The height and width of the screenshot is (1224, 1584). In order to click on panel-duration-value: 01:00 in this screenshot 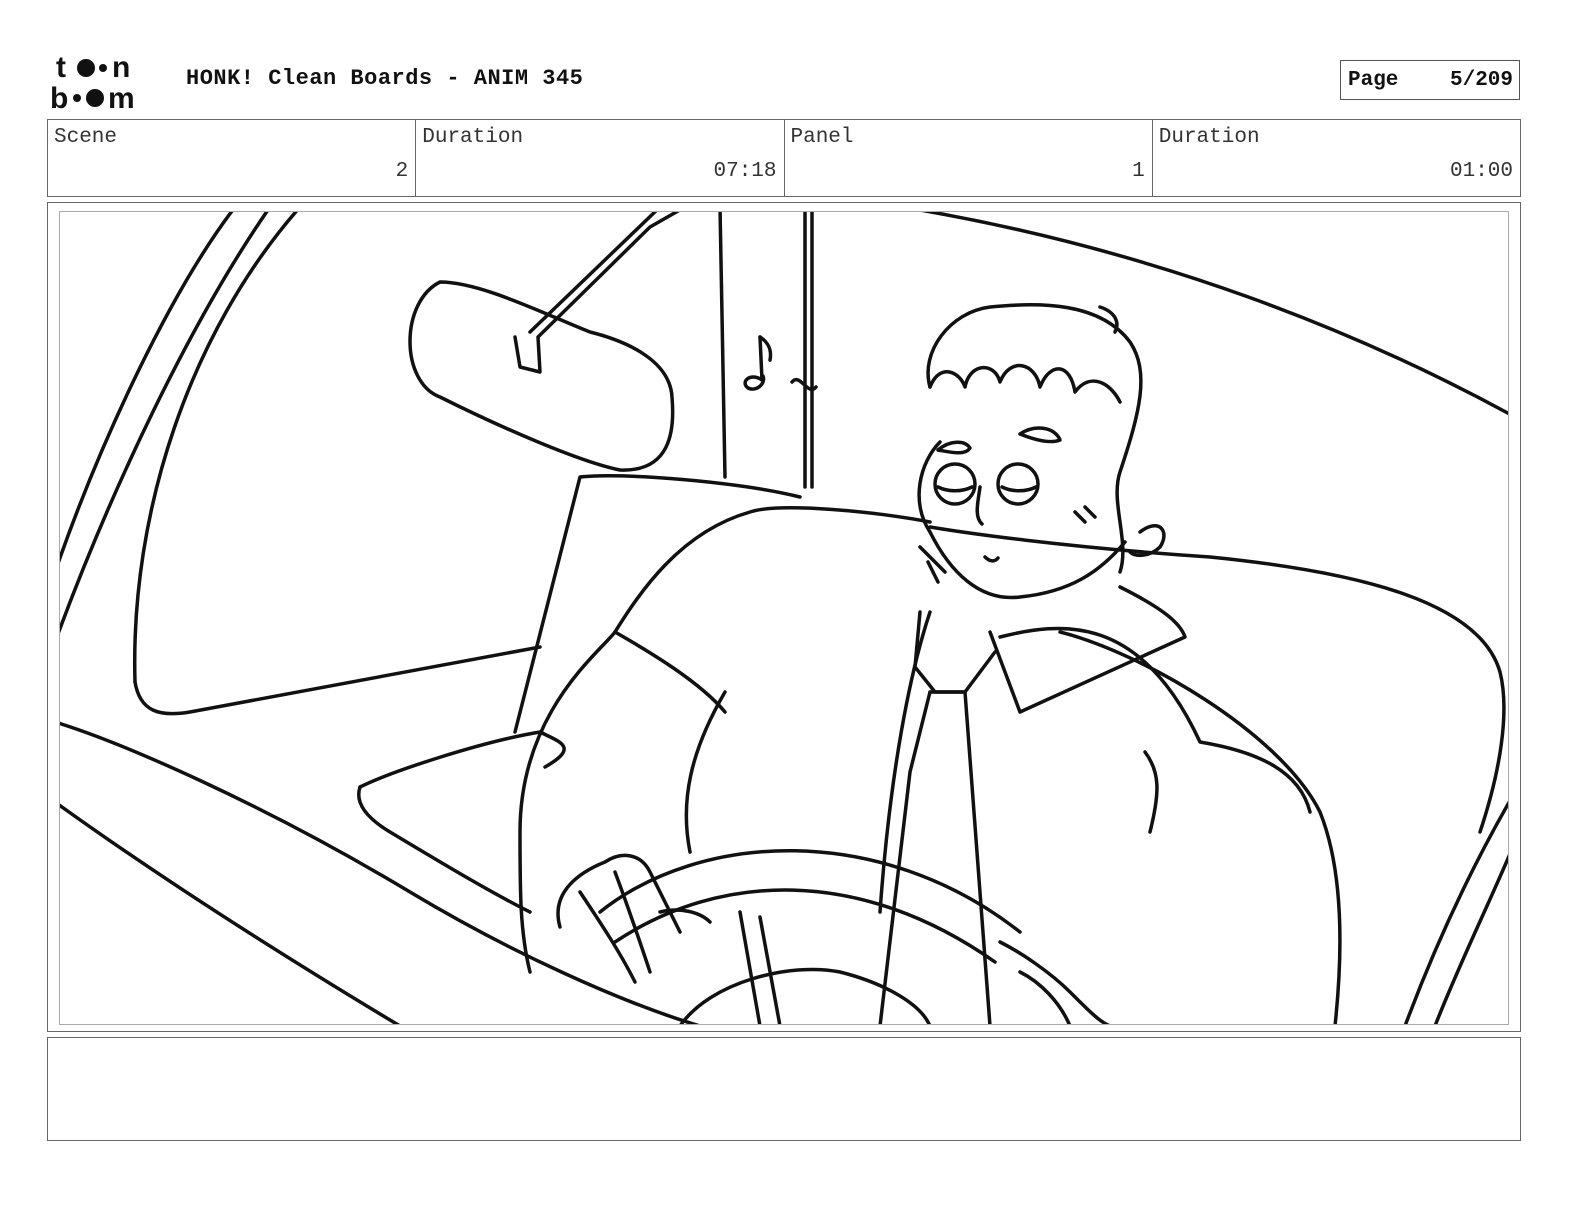, I will do `click(1481, 171)`.